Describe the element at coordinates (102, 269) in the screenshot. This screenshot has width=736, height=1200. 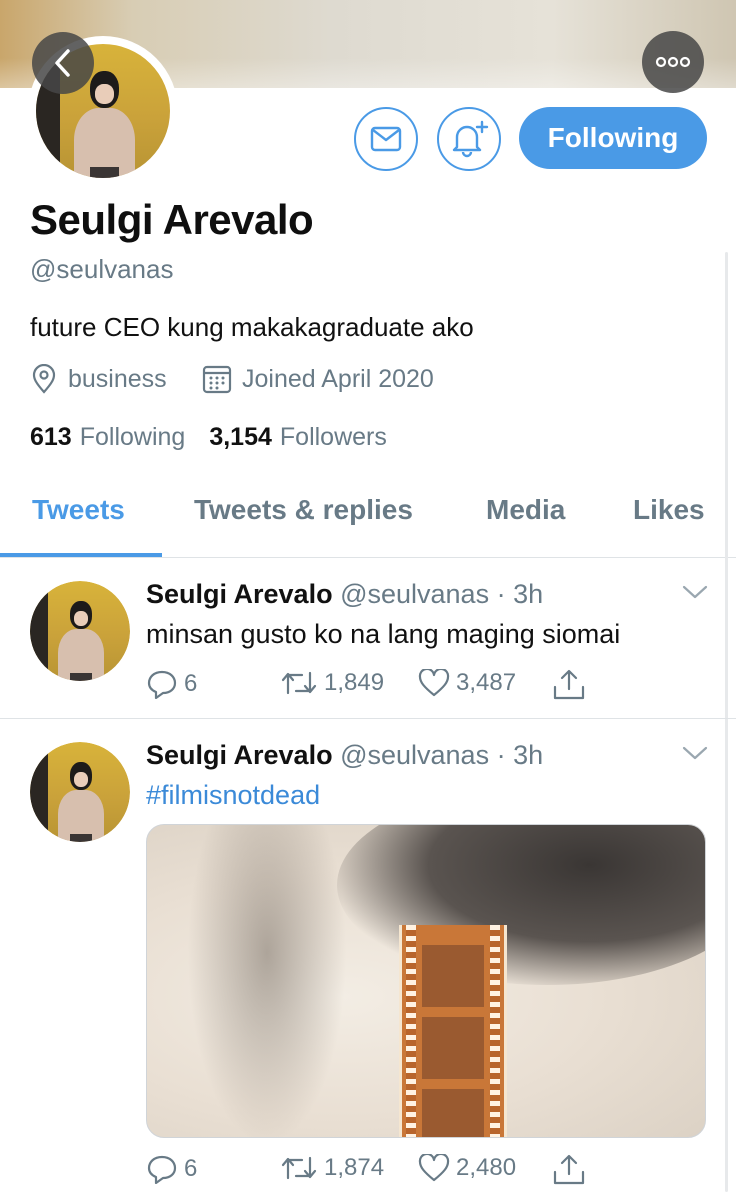
I see `profile-handle: @seulvanas` at that location.